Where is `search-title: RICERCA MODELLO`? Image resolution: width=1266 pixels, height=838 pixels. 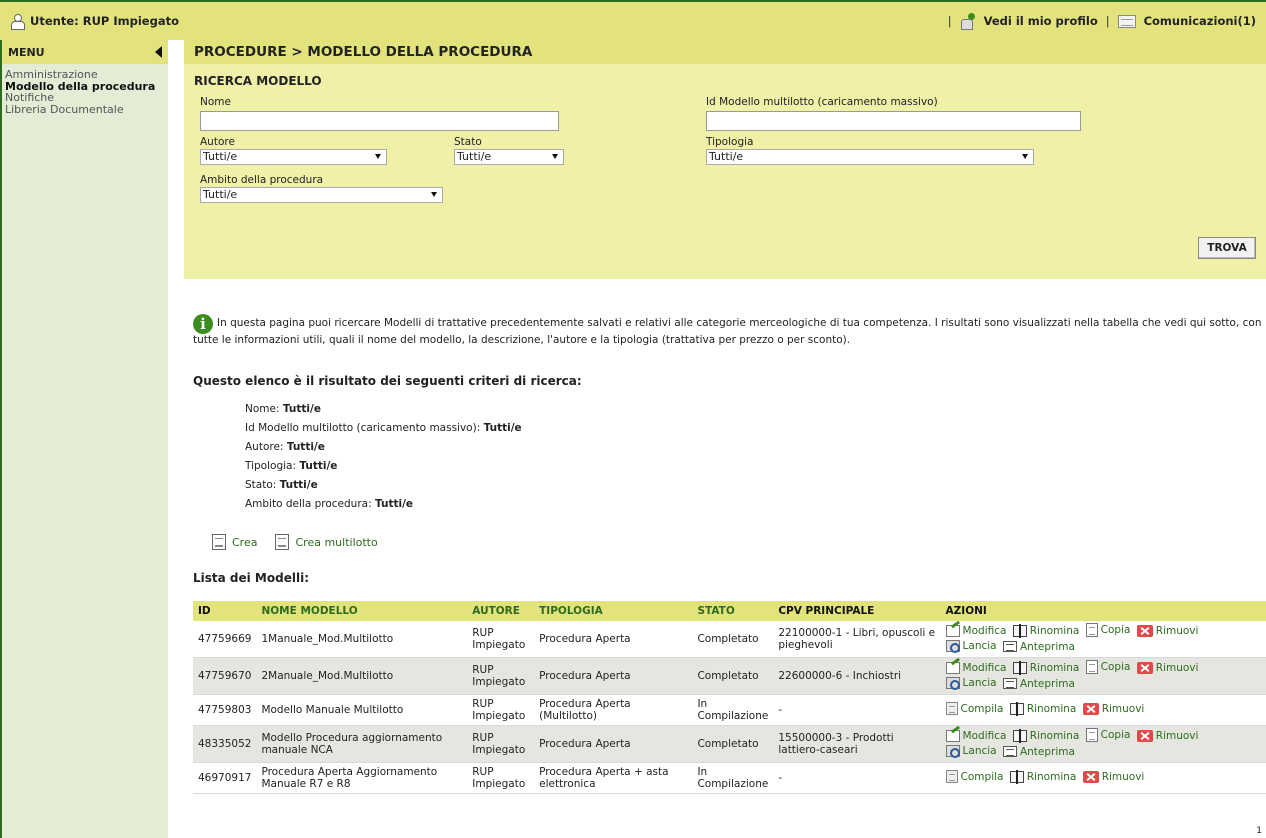 search-title: RICERCA MODELLO is located at coordinates (258, 81).